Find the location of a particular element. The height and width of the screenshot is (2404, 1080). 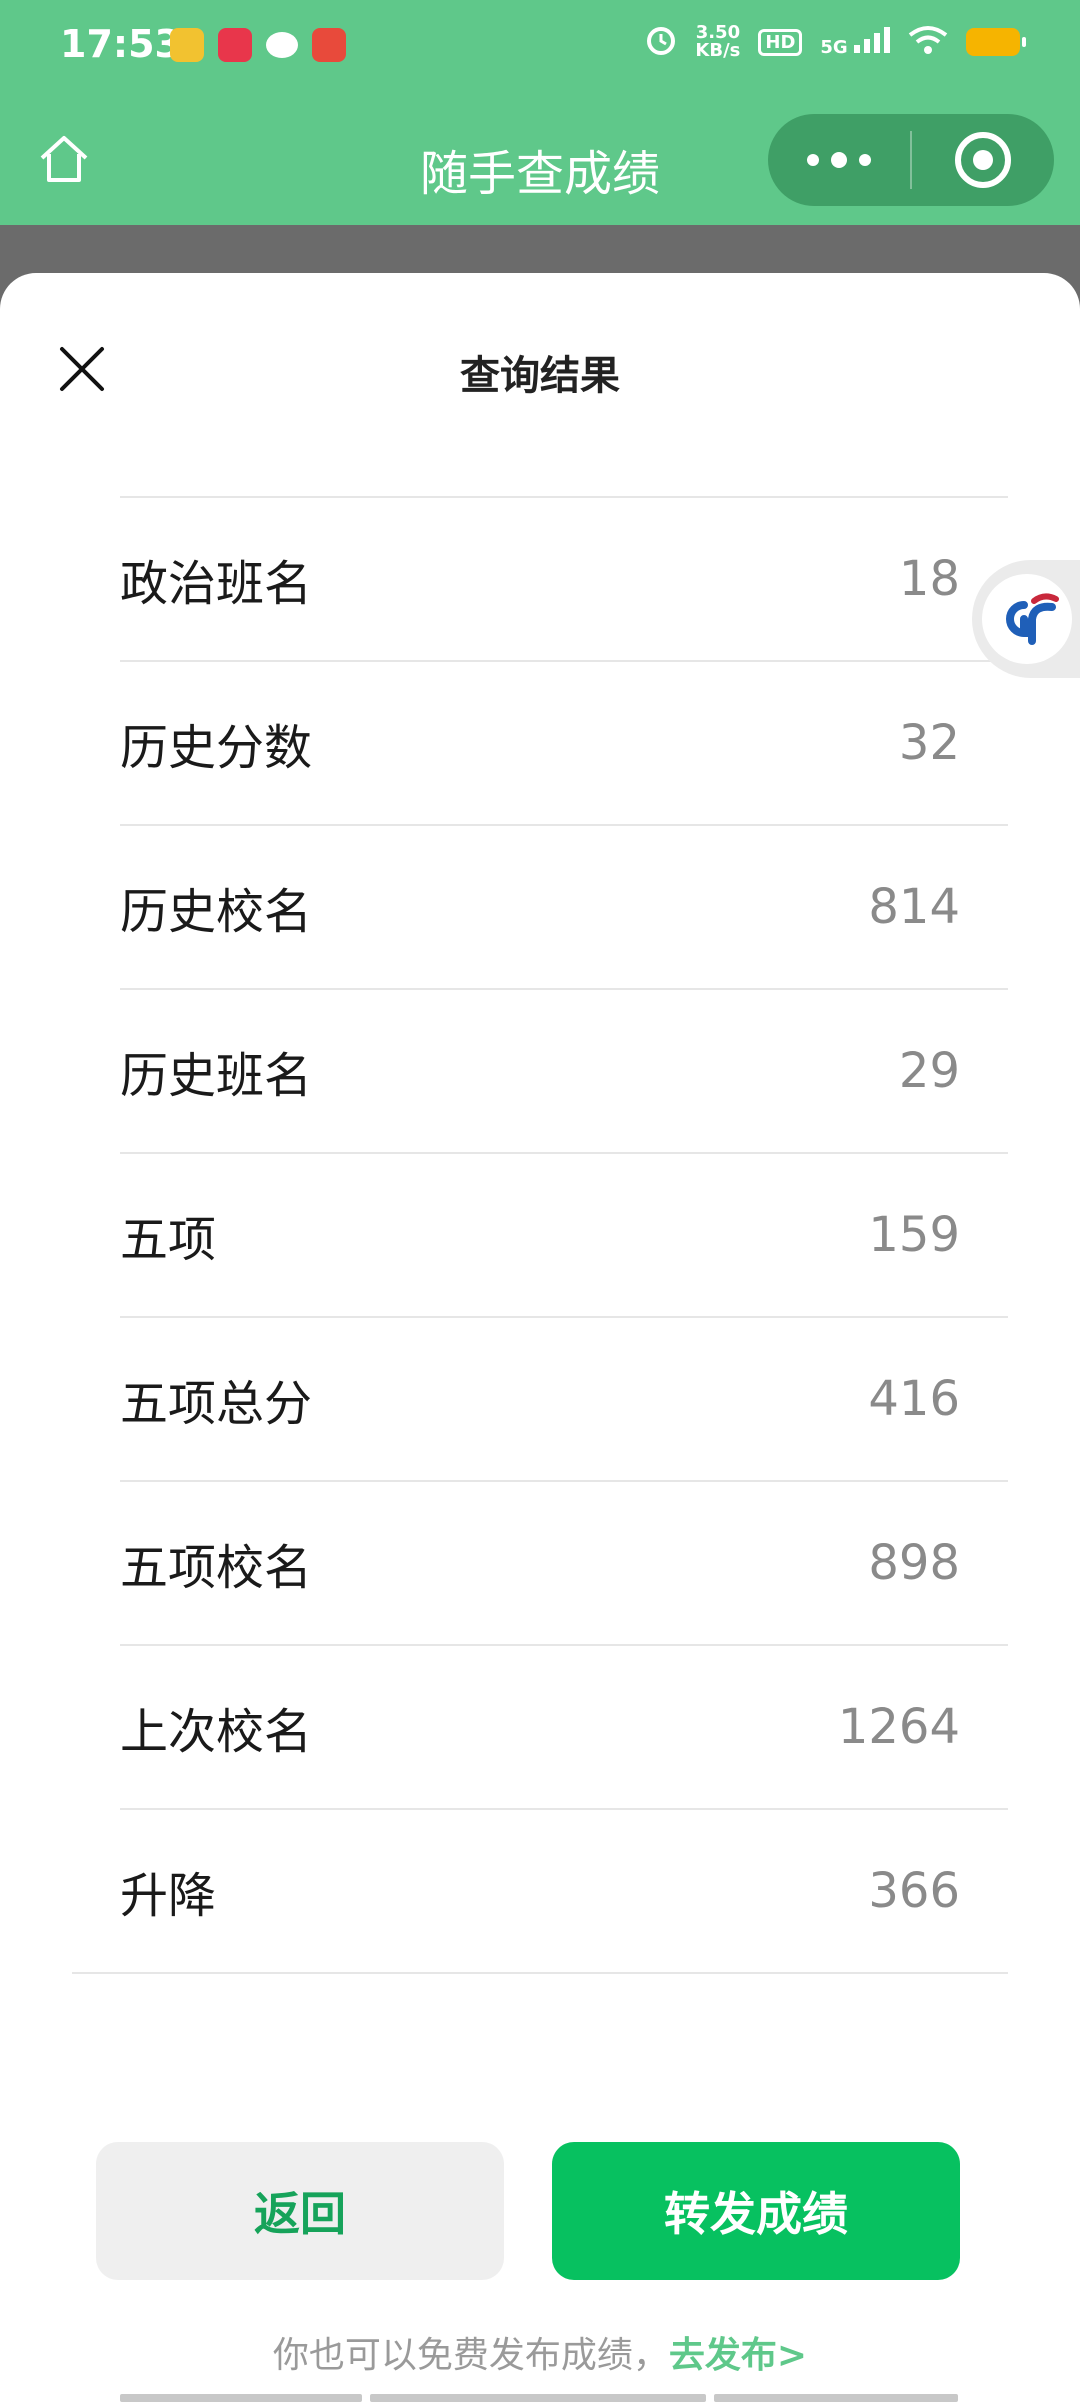

list-item: 五项 159 is located at coordinates (564, 1236).